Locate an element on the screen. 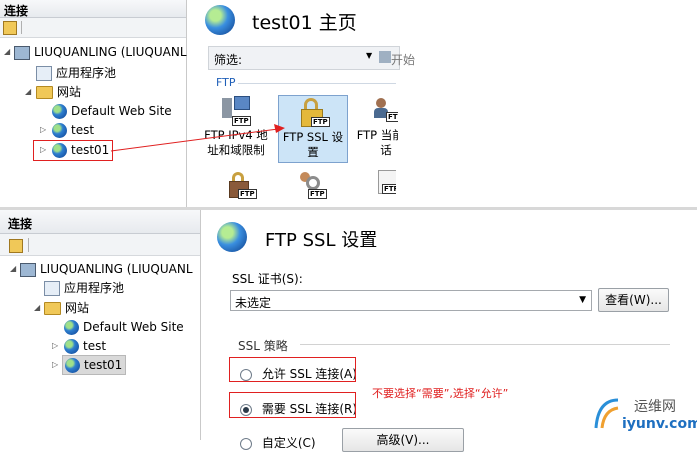 This screenshot has height=452, width=697. bottom-sites-expander-icon: ◢ is located at coordinates (37, 308).